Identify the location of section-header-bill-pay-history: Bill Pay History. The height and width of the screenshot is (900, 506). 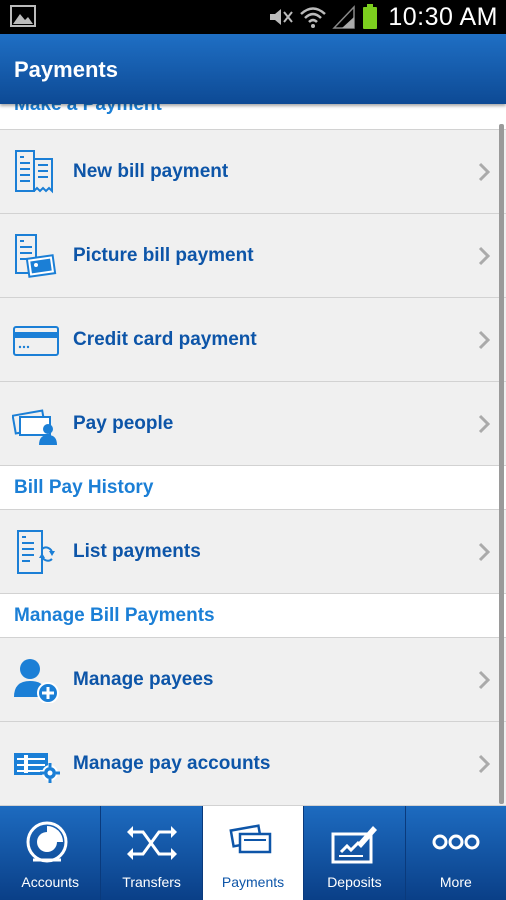
(253, 488).